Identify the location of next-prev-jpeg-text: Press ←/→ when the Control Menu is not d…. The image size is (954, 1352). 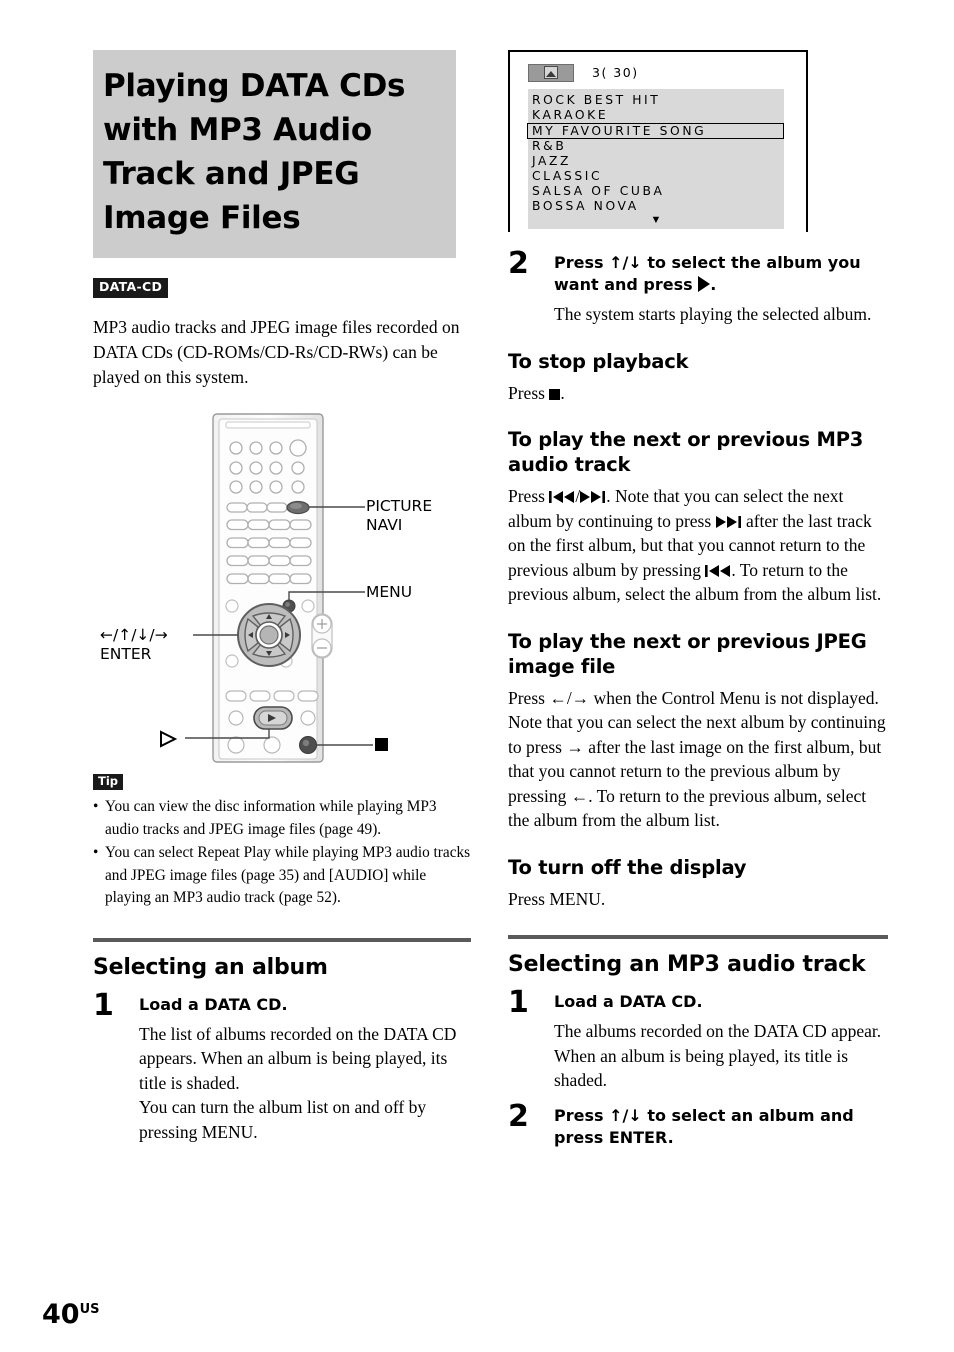
(697, 759).